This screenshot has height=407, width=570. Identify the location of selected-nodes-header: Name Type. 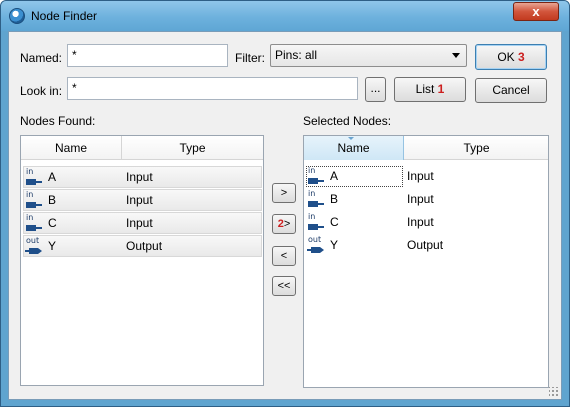
(426, 148).